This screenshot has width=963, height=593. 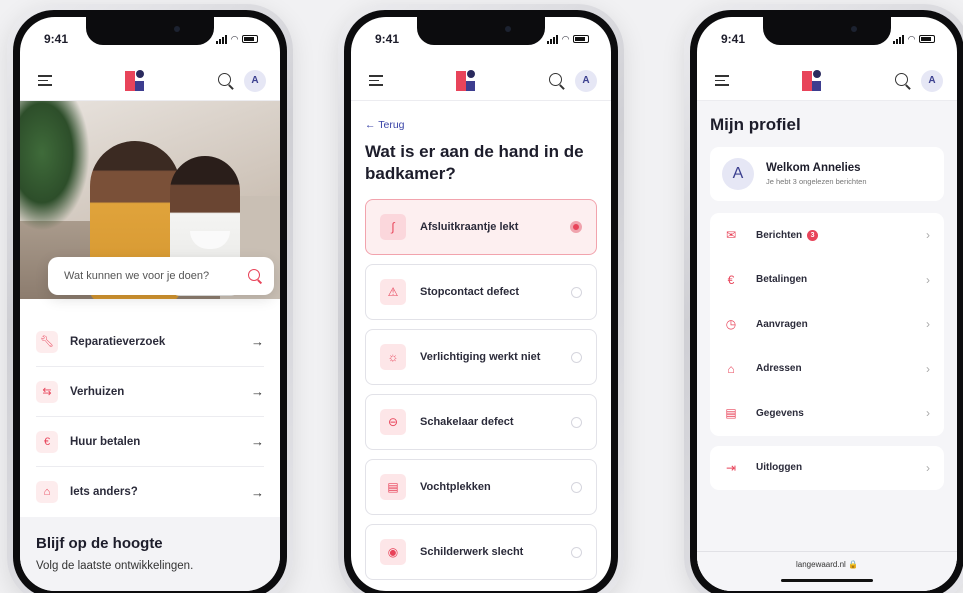 What do you see at coordinates (47, 391) in the screenshot?
I see `moving-icon: ⇆` at bounding box center [47, 391].